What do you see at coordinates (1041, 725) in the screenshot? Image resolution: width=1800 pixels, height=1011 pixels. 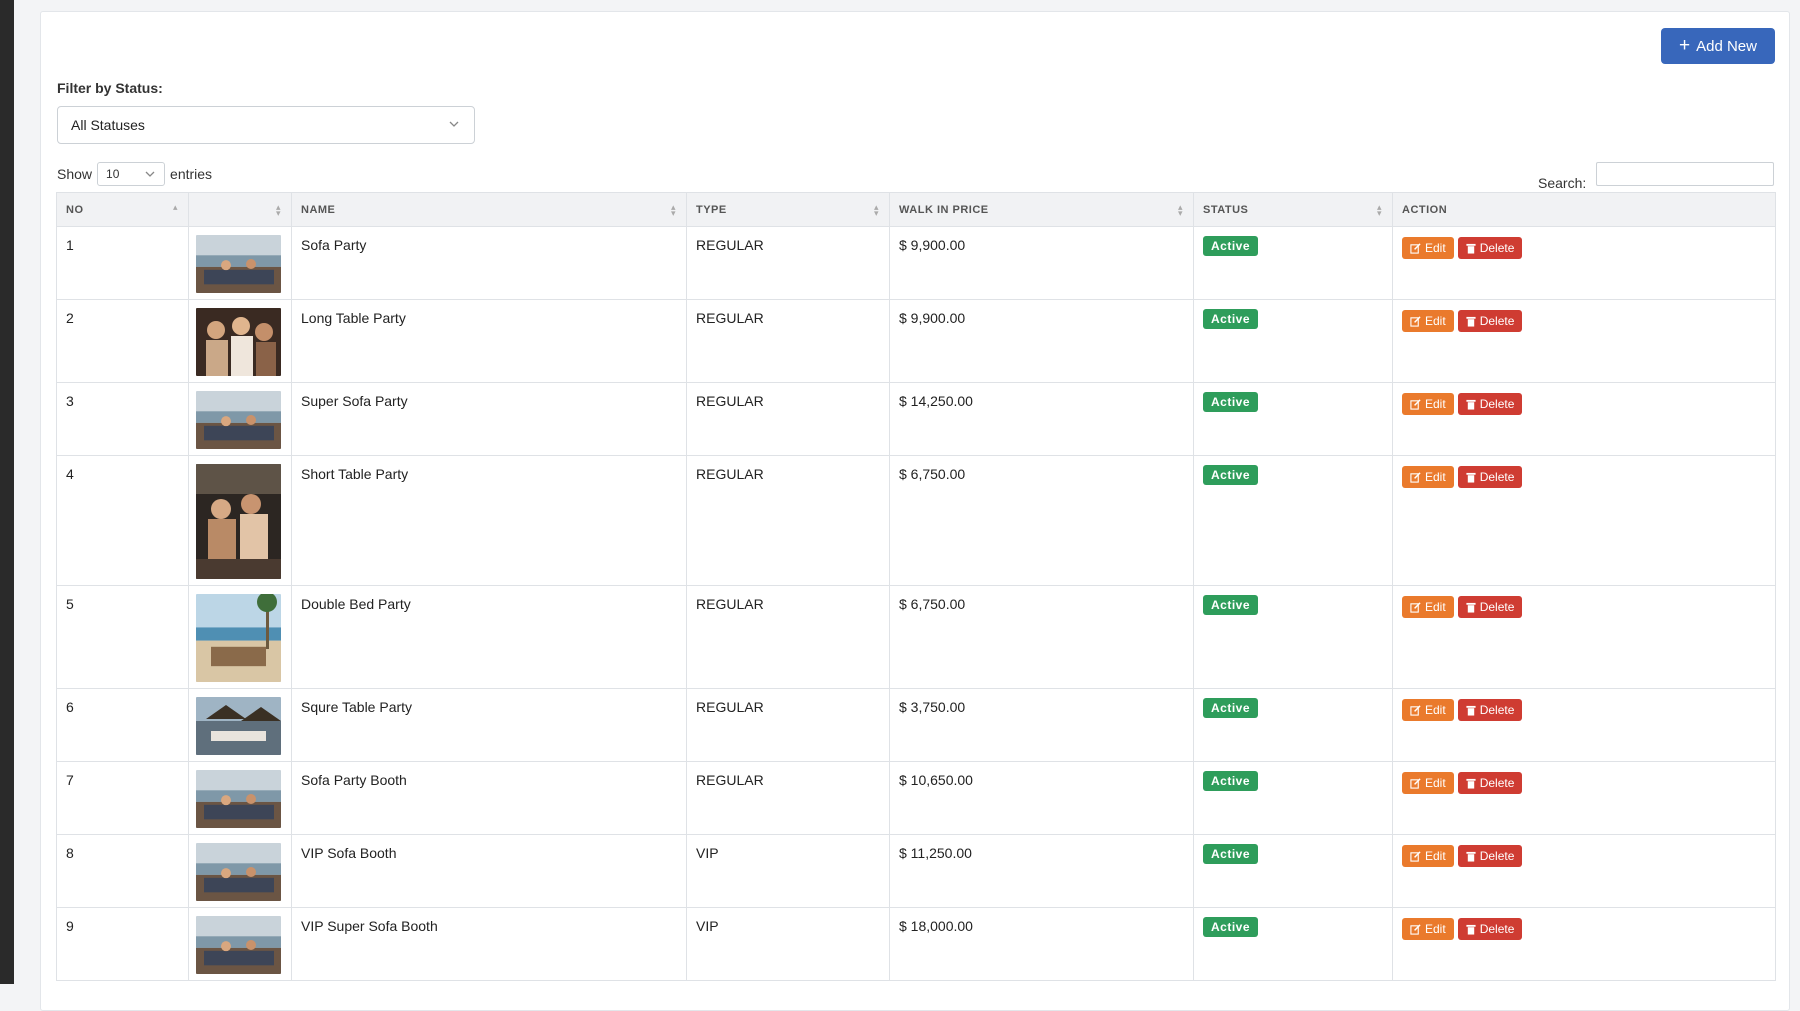 I see `cell-price: $ 3,750.00` at bounding box center [1041, 725].